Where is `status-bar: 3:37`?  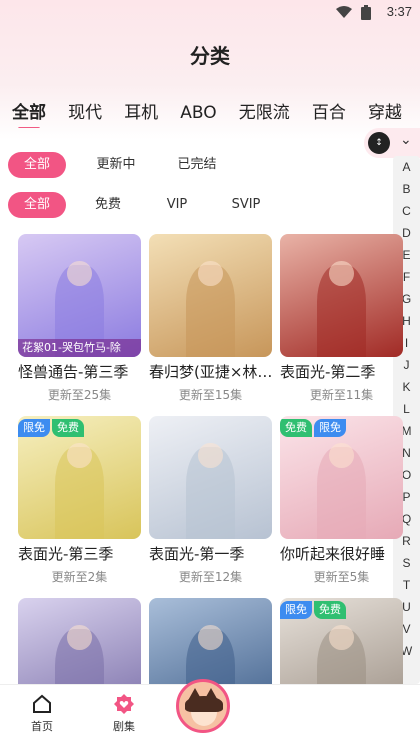 status-bar: 3:37 is located at coordinates (210, 12).